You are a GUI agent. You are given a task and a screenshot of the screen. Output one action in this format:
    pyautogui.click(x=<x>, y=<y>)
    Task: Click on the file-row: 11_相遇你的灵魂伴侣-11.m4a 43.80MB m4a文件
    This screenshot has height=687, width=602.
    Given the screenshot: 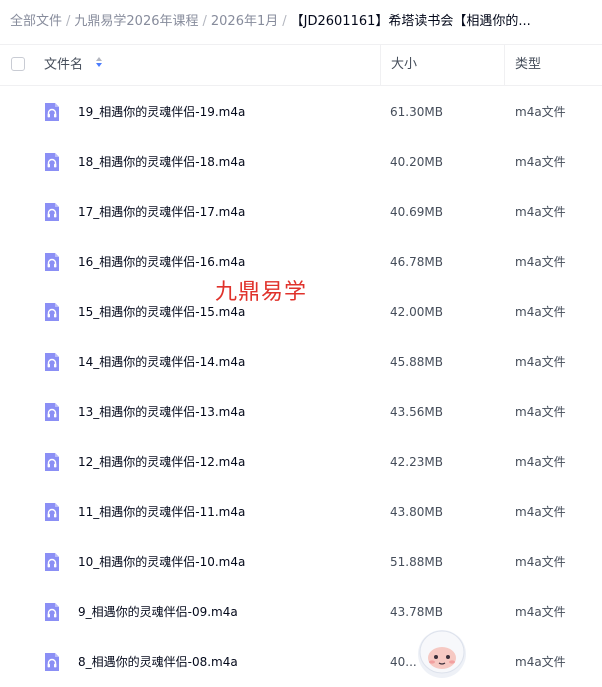 What is the action you would take?
    pyautogui.click(x=301, y=512)
    